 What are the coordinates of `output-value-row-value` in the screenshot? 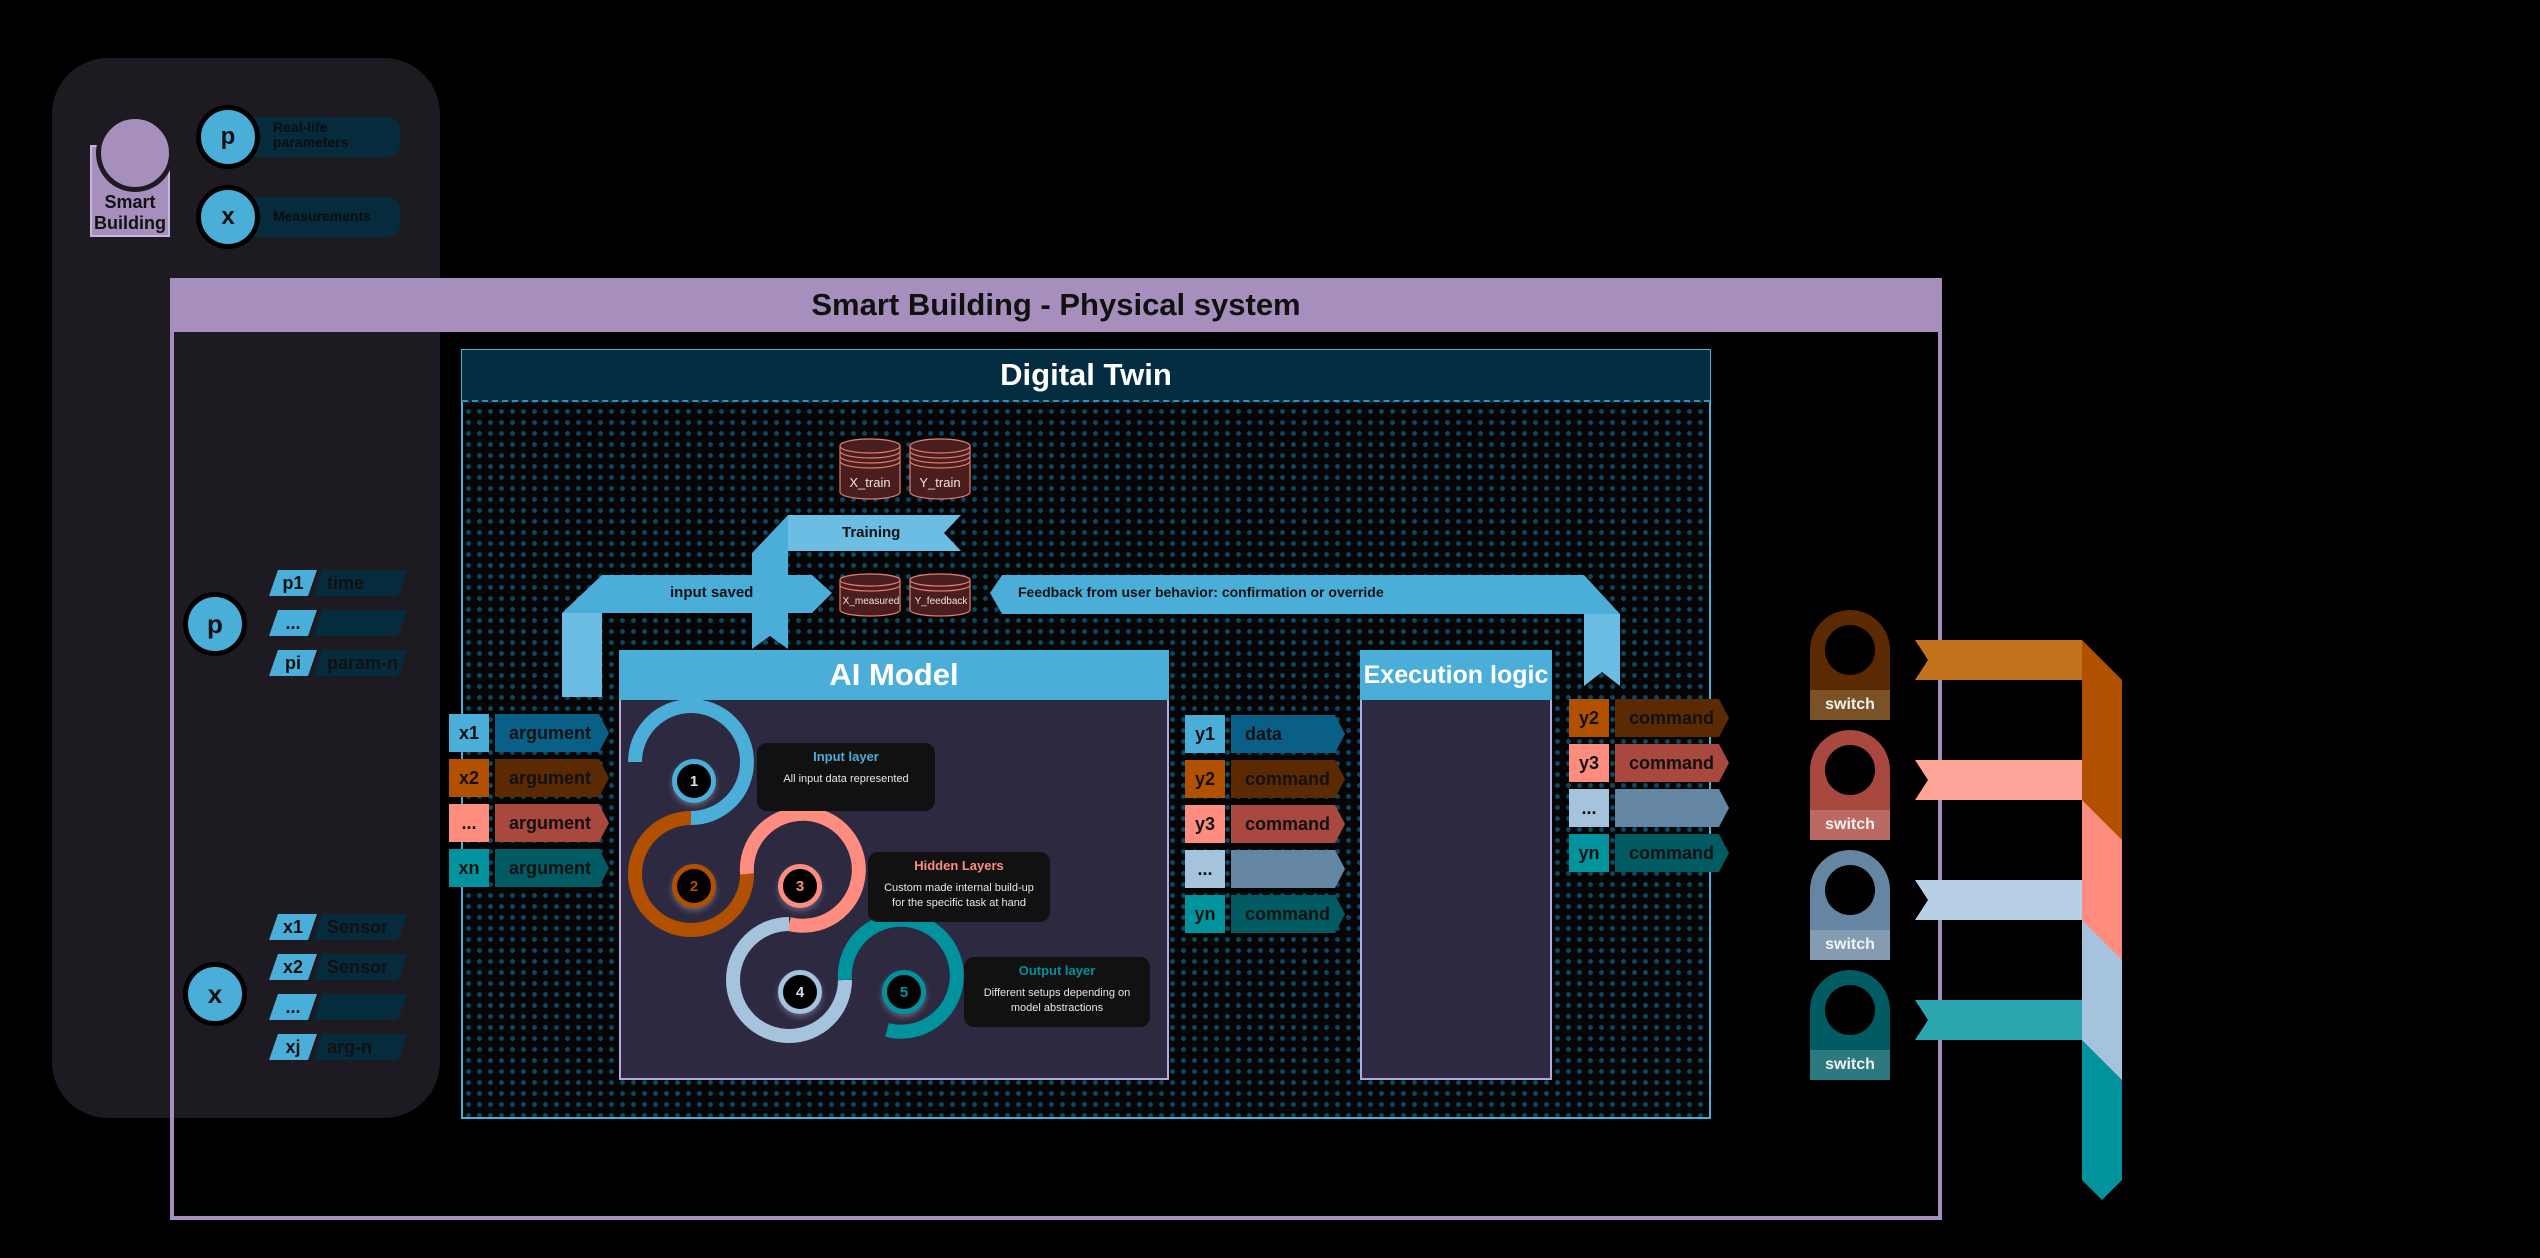 It's located at (1288, 869).